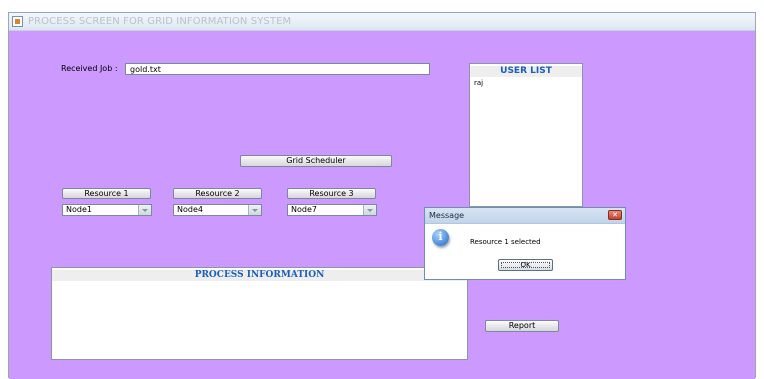 The width and height of the screenshot is (764, 379). Describe the element at coordinates (190, 209) in the screenshot. I see `resource-2-node-value: Node4` at that location.